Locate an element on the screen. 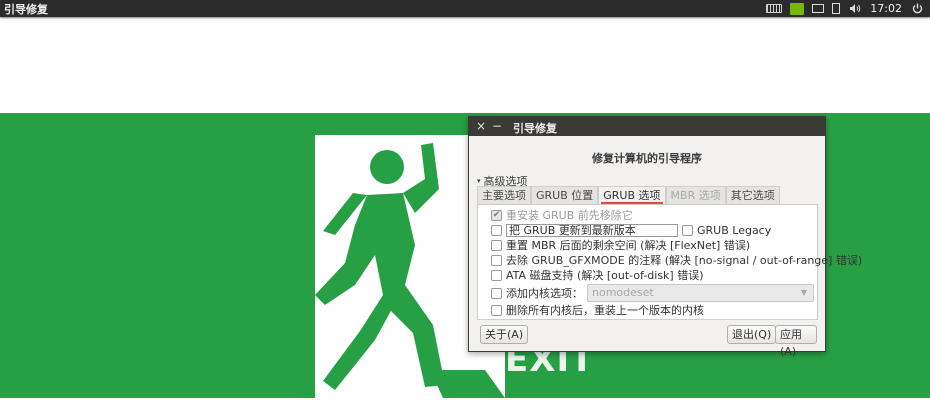 Image resolution: width=930 pixels, height=418 pixels. purge-grub-checkbox: ✔ is located at coordinates (496, 215).